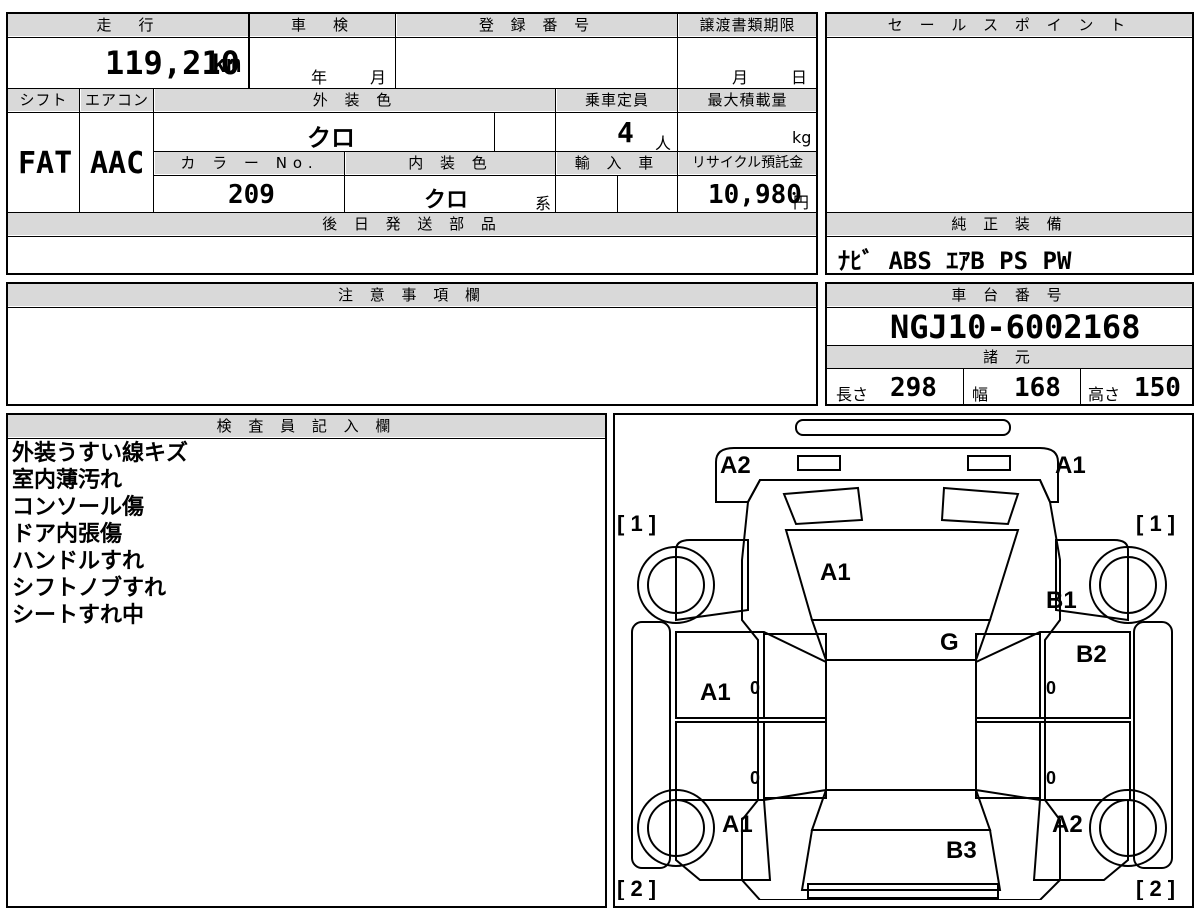  I want to click on bracket-bottom-left: [ 2 ], so click(636, 888).